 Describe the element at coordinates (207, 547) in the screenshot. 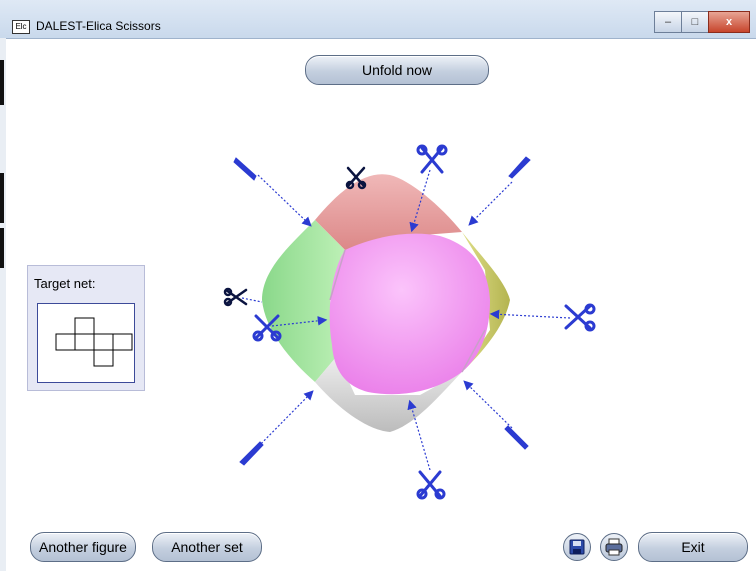

I see `another-set-button: Another set` at that location.